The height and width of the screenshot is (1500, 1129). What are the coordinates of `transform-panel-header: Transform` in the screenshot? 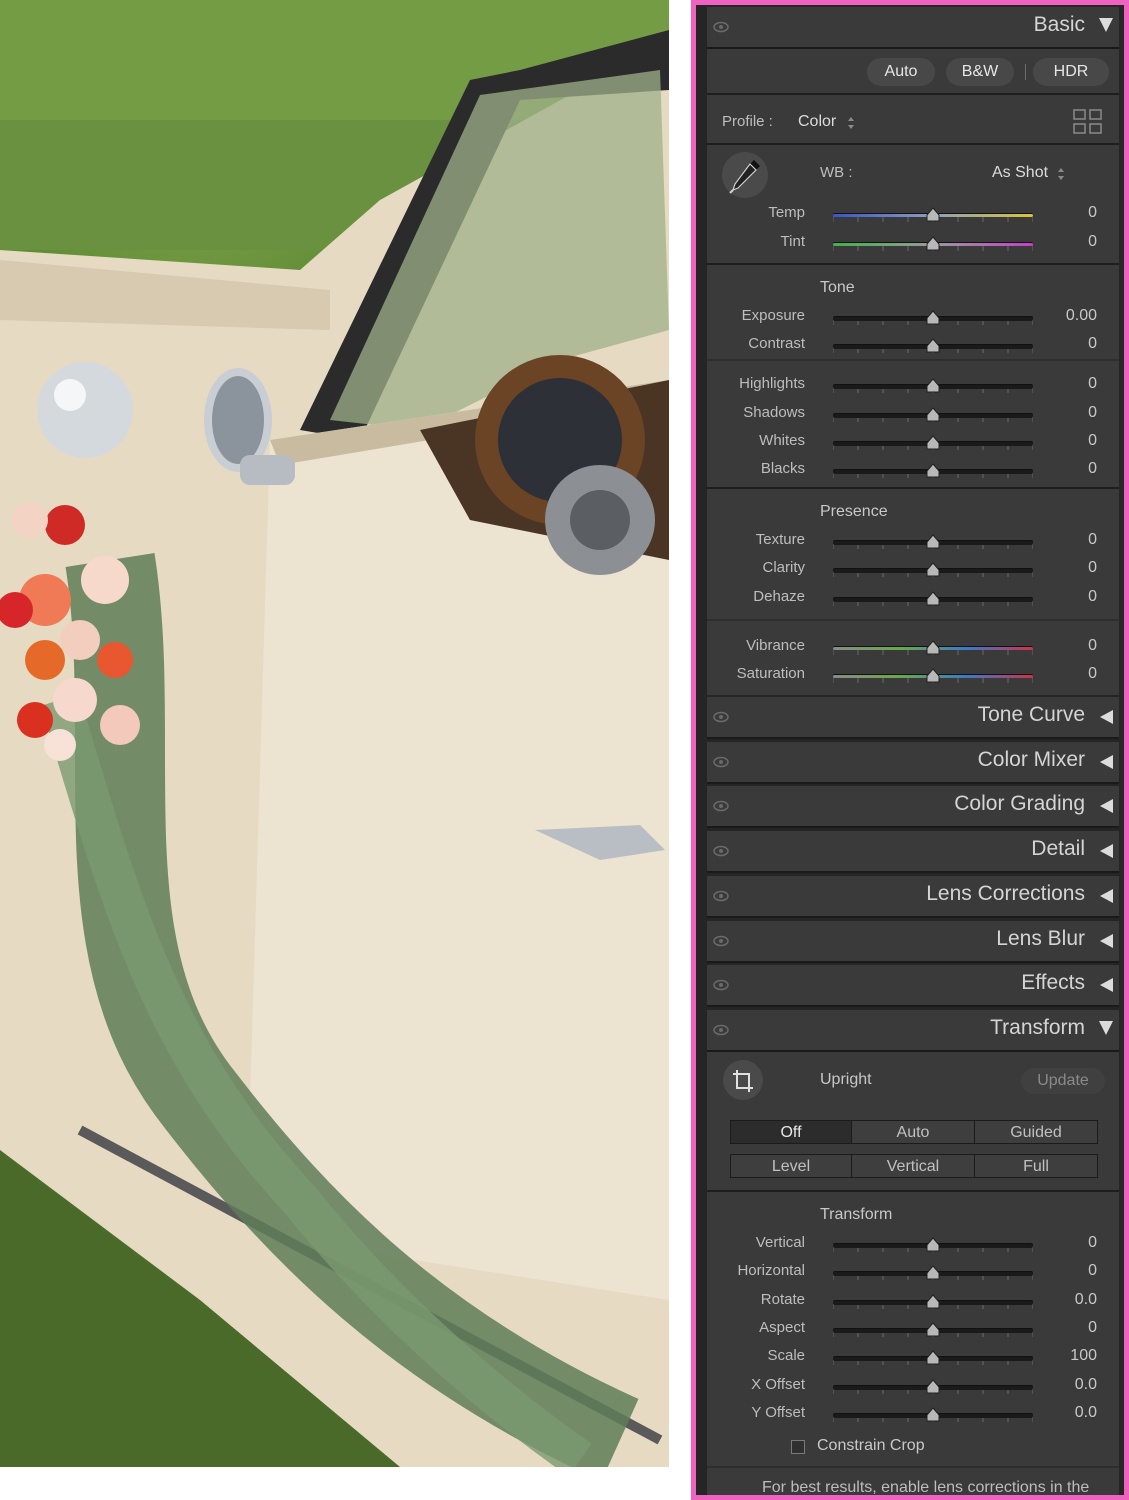 It's located at (913, 1031).